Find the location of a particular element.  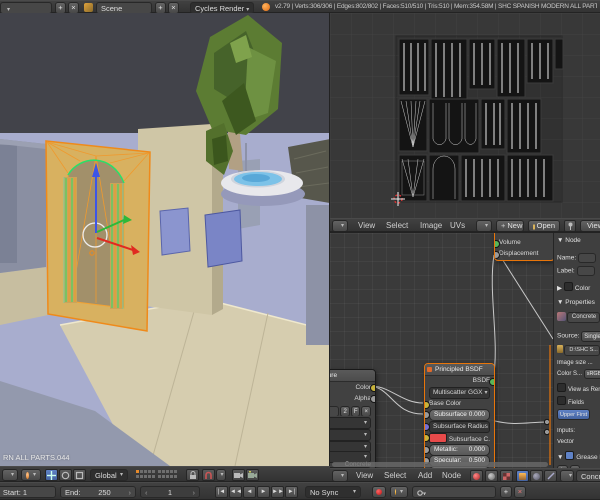

lock-to-scene-button is located at coordinates (192, 475).